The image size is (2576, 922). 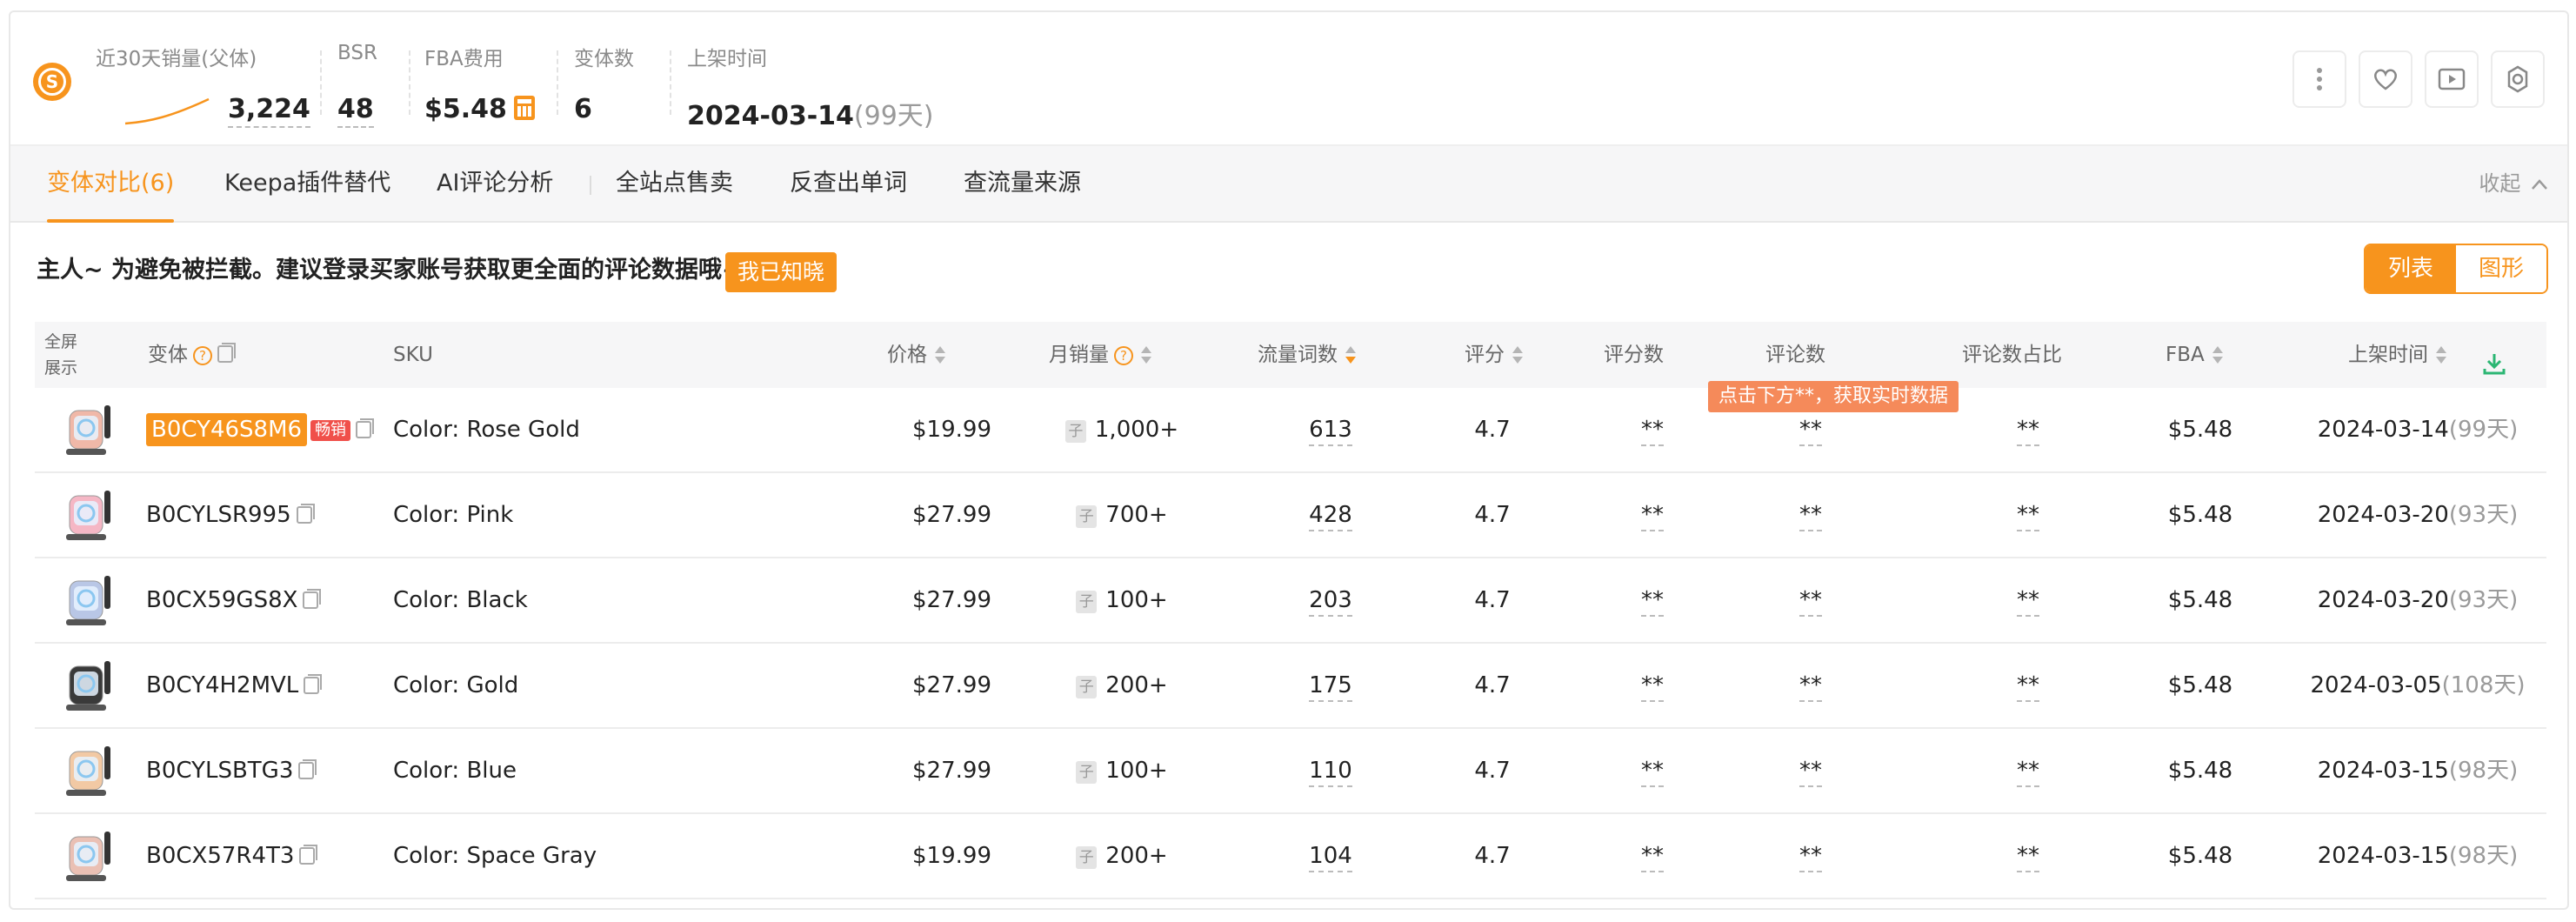 I want to click on traffic-words-link: 110, so click(x=1330, y=773).